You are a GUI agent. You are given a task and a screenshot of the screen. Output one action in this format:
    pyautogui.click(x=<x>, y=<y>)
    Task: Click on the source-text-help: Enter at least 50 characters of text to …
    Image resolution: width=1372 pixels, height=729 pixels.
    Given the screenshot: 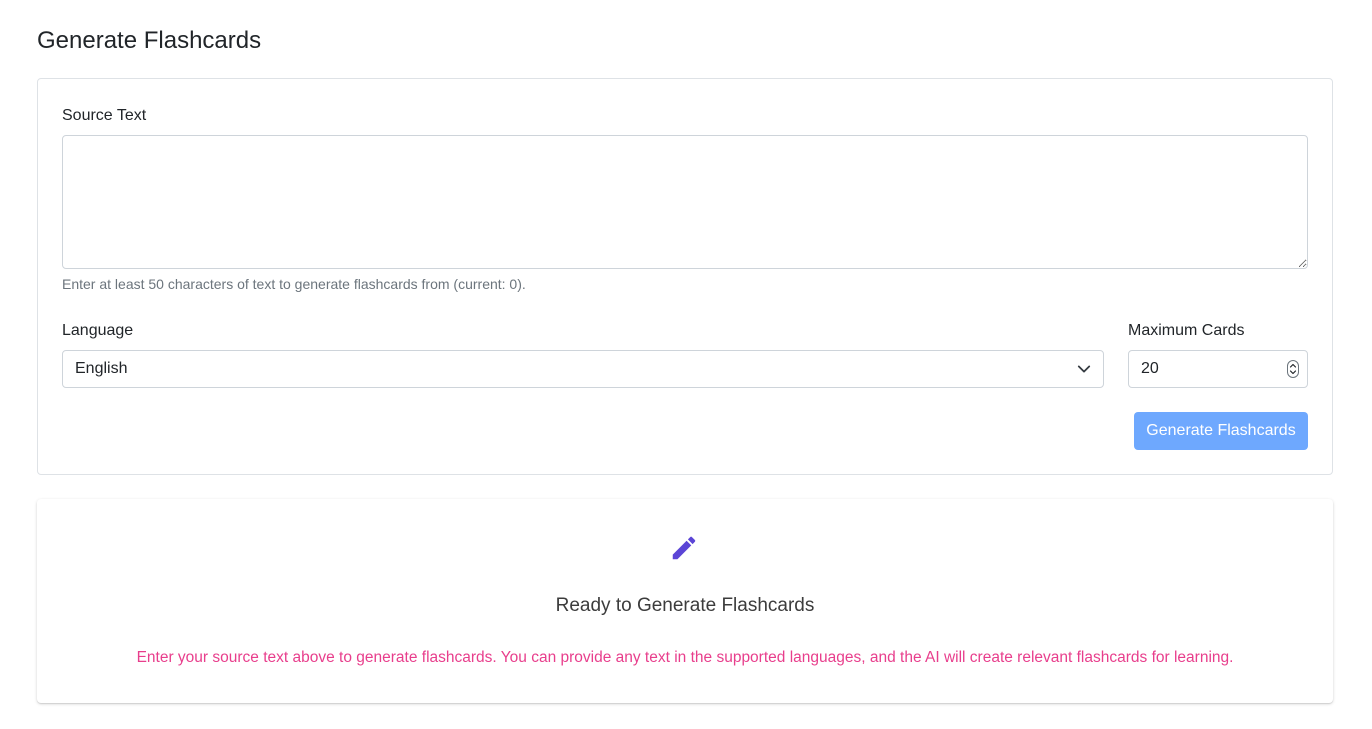 What is the action you would take?
    pyautogui.click(x=294, y=284)
    